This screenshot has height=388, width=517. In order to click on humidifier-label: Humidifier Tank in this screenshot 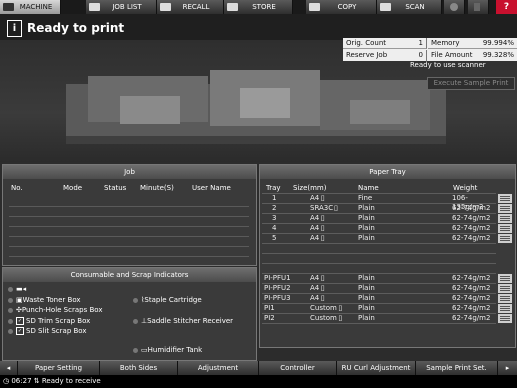, I will do `click(175, 350)`.